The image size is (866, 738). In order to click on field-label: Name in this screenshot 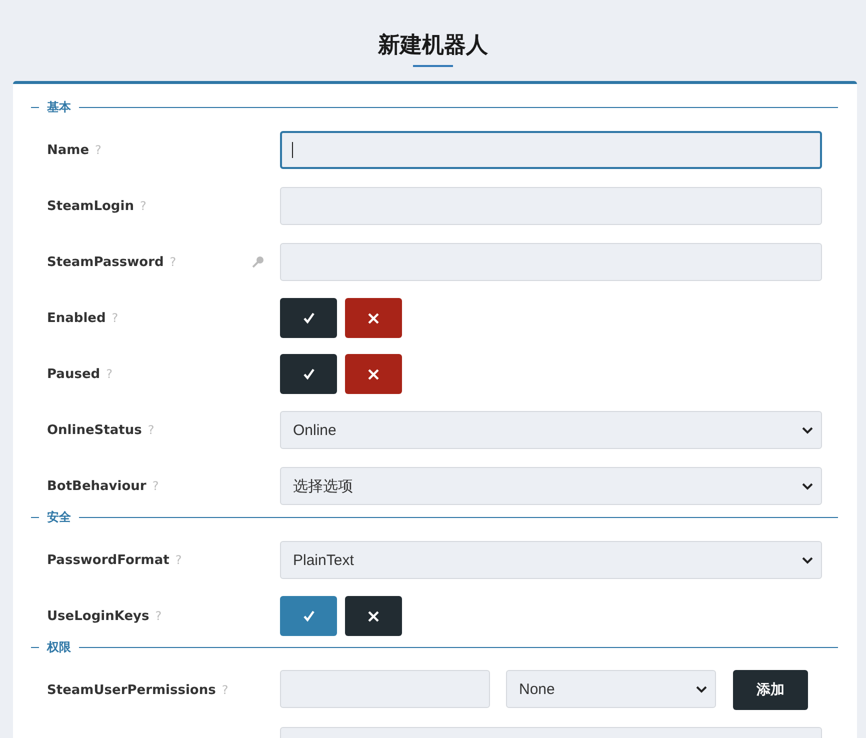, I will do `click(68, 150)`.